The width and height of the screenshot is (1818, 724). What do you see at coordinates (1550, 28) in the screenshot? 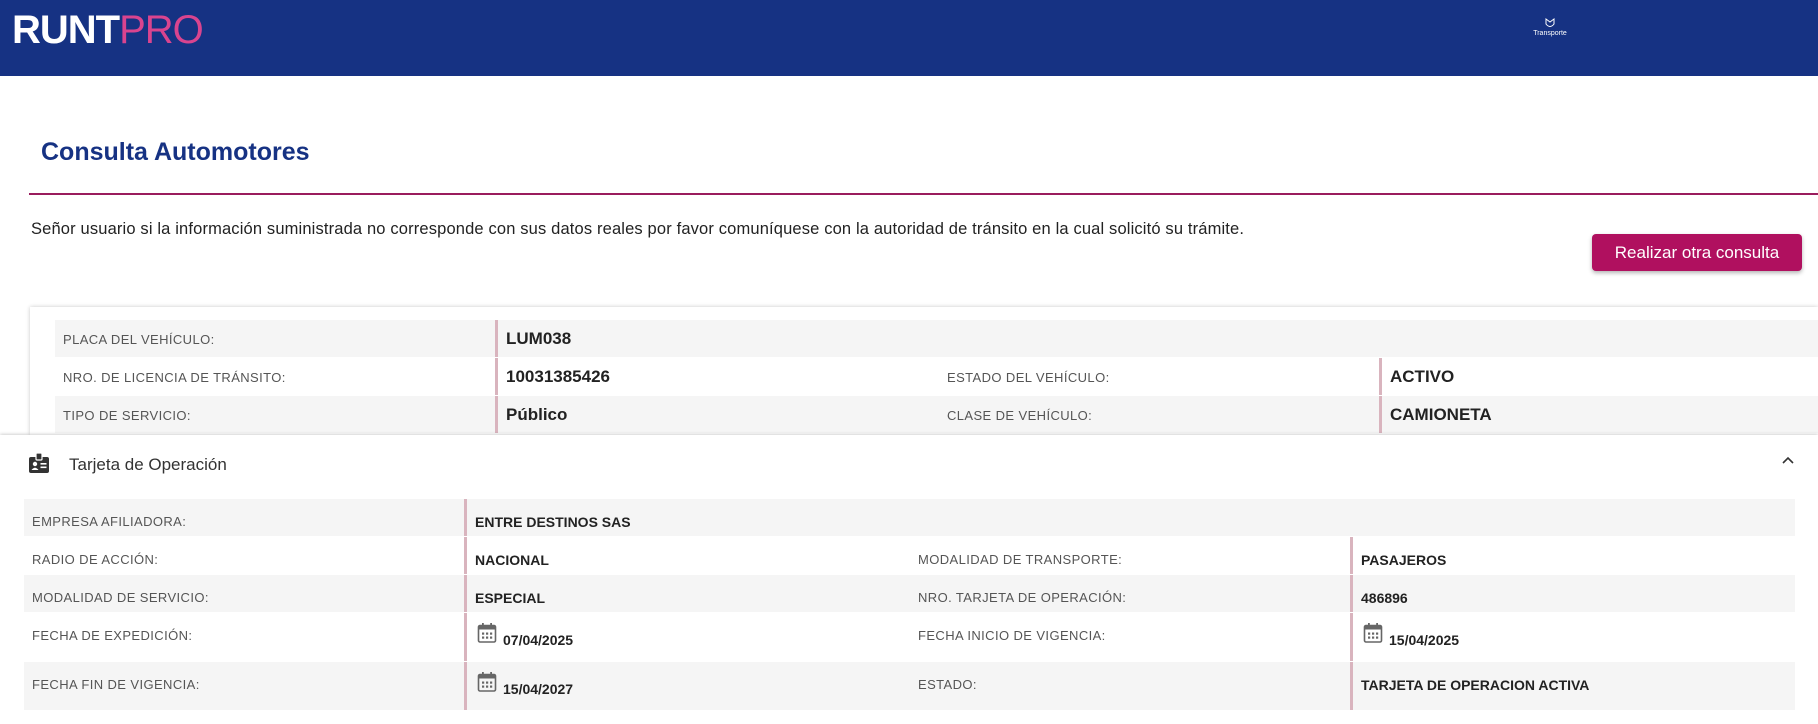
I see `ministry-logo: Transporte` at bounding box center [1550, 28].